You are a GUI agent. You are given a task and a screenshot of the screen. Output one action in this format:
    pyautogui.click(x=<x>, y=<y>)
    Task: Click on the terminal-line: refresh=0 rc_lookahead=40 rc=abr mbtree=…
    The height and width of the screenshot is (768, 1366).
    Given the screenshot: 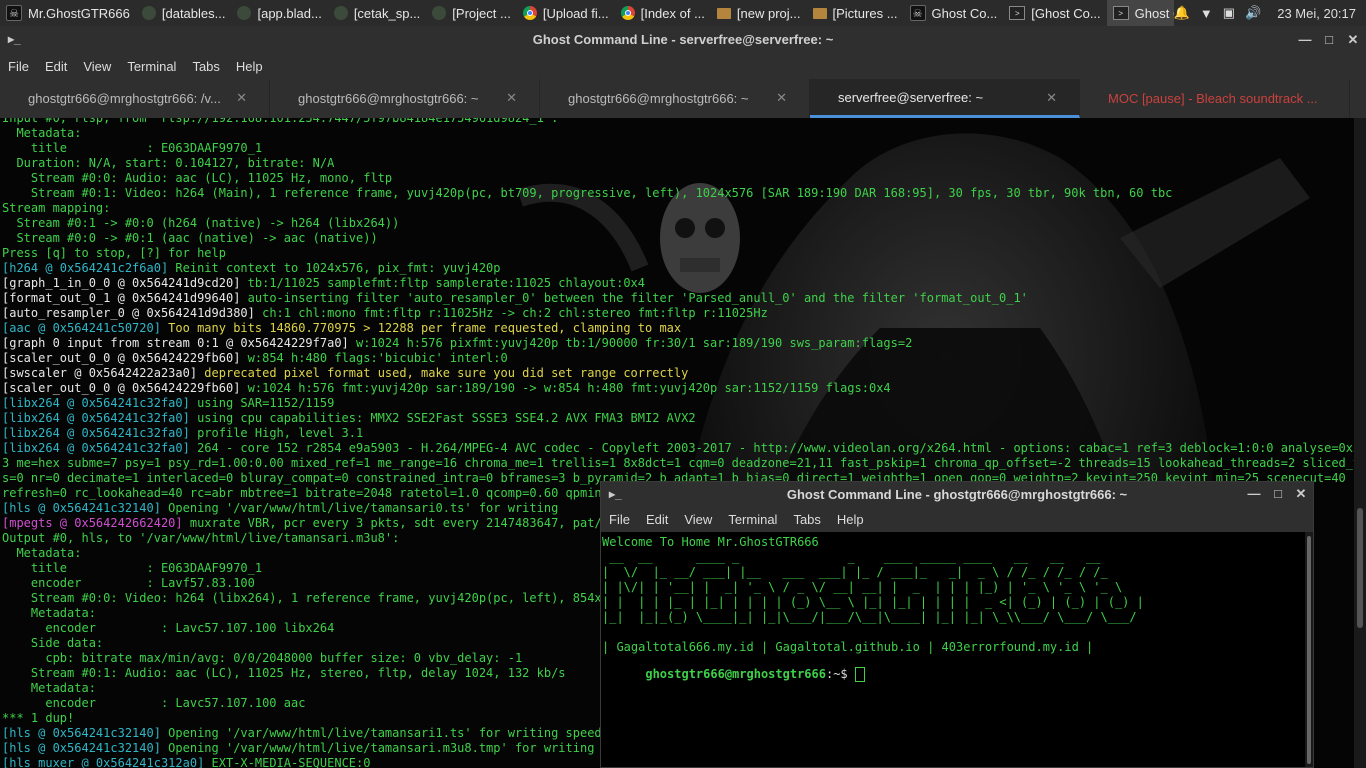 What is the action you would take?
    pyautogui.click(x=309, y=493)
    